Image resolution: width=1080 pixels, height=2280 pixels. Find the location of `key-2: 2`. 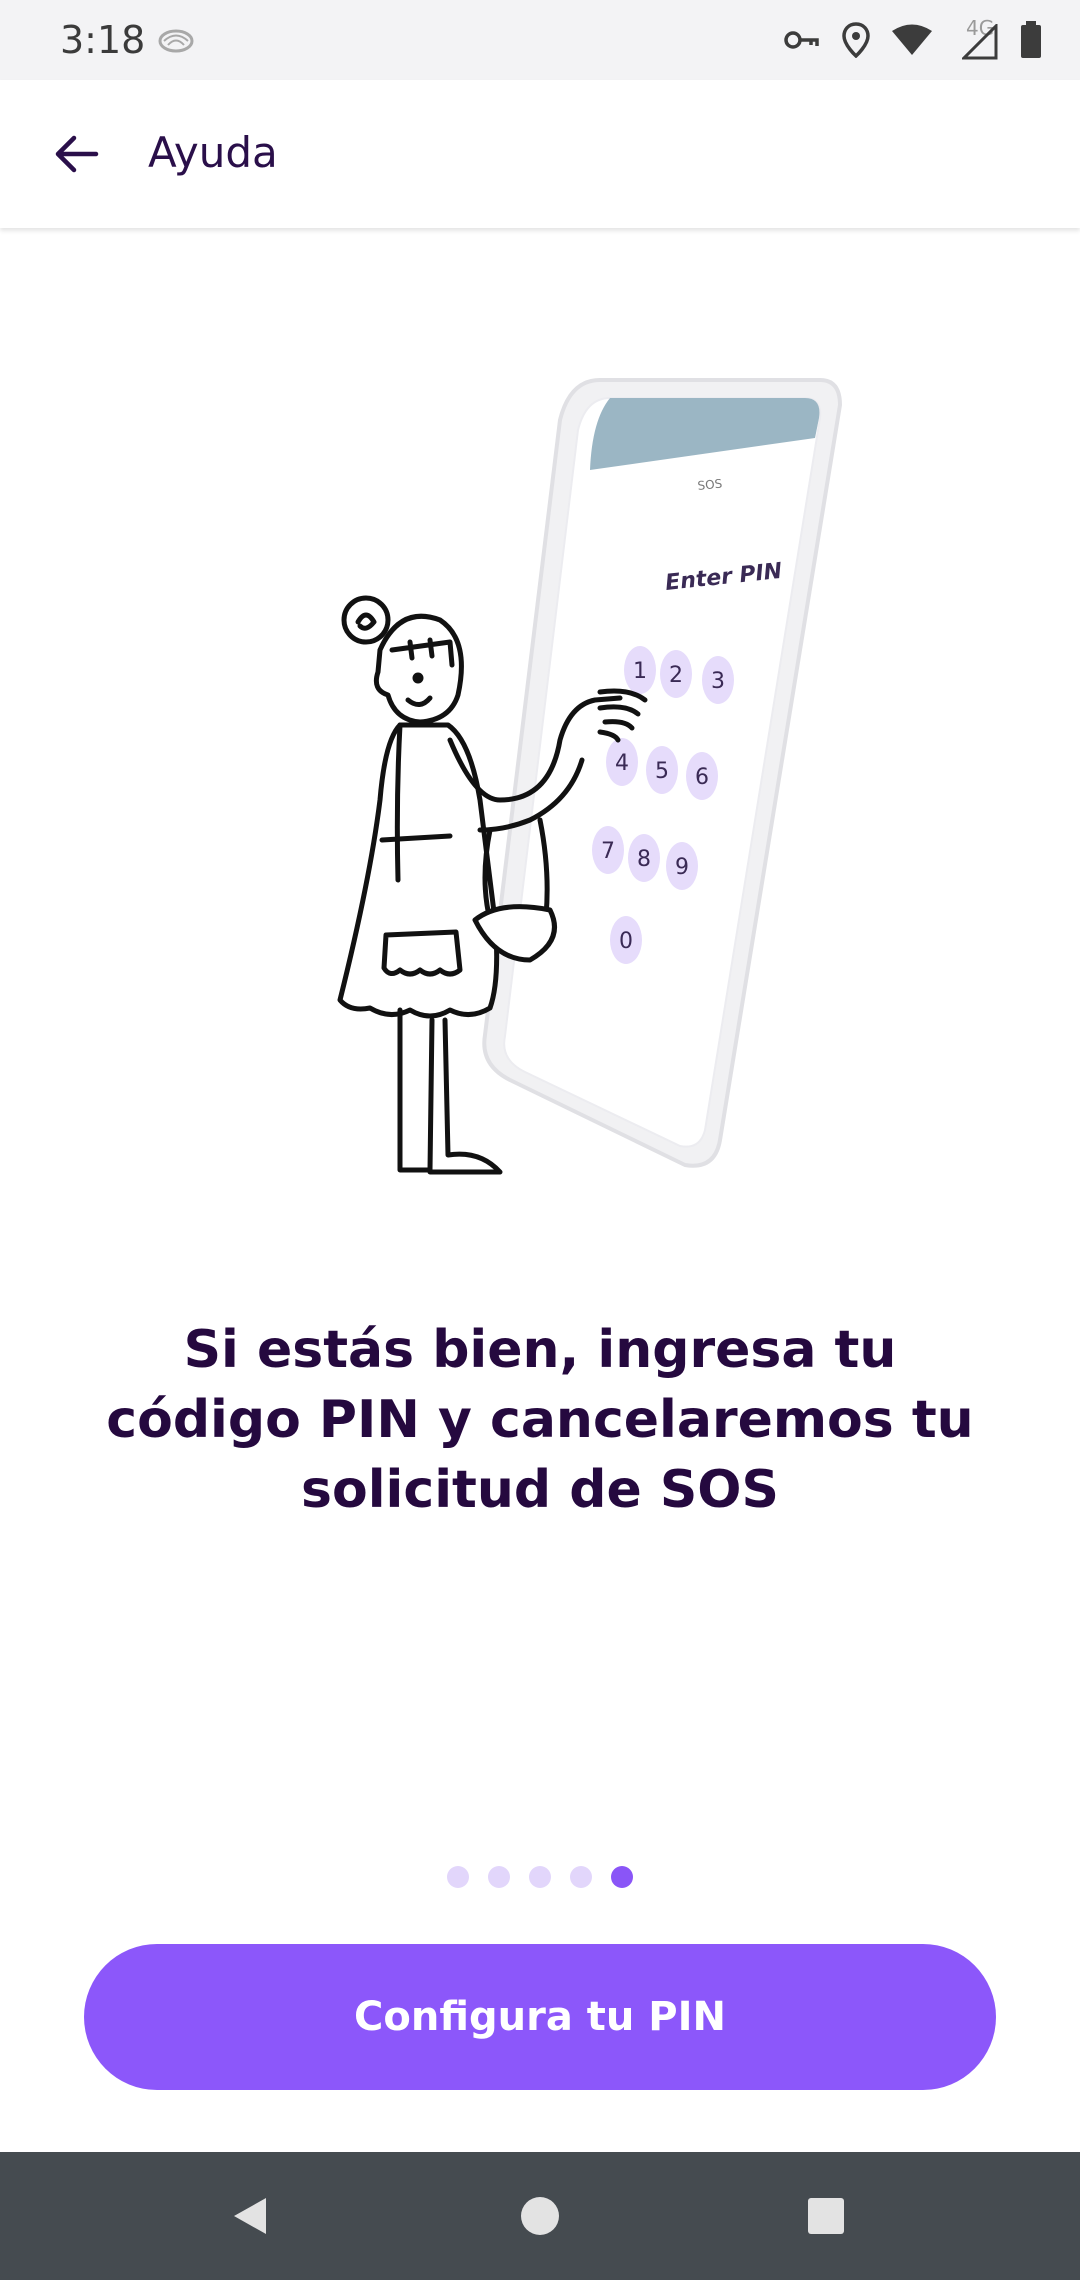

key-2: 2 is located at coordinates (676, 675).